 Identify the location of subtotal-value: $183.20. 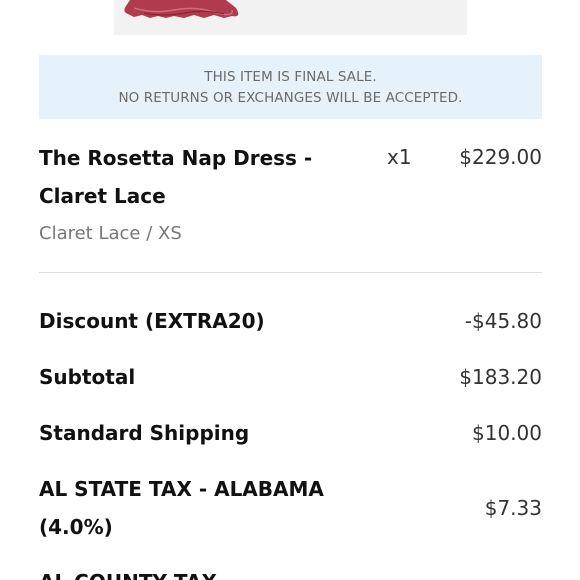
(500, 377).